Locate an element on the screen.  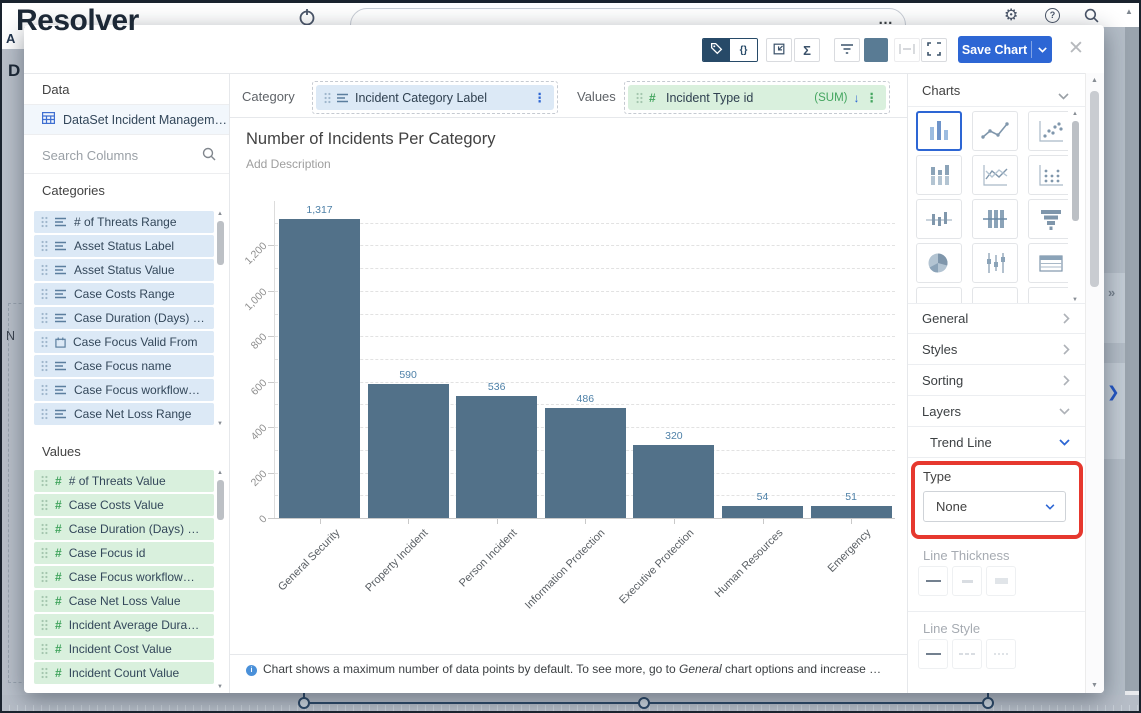
right-rail-scroll-track is located at coordinates (1132, 369).